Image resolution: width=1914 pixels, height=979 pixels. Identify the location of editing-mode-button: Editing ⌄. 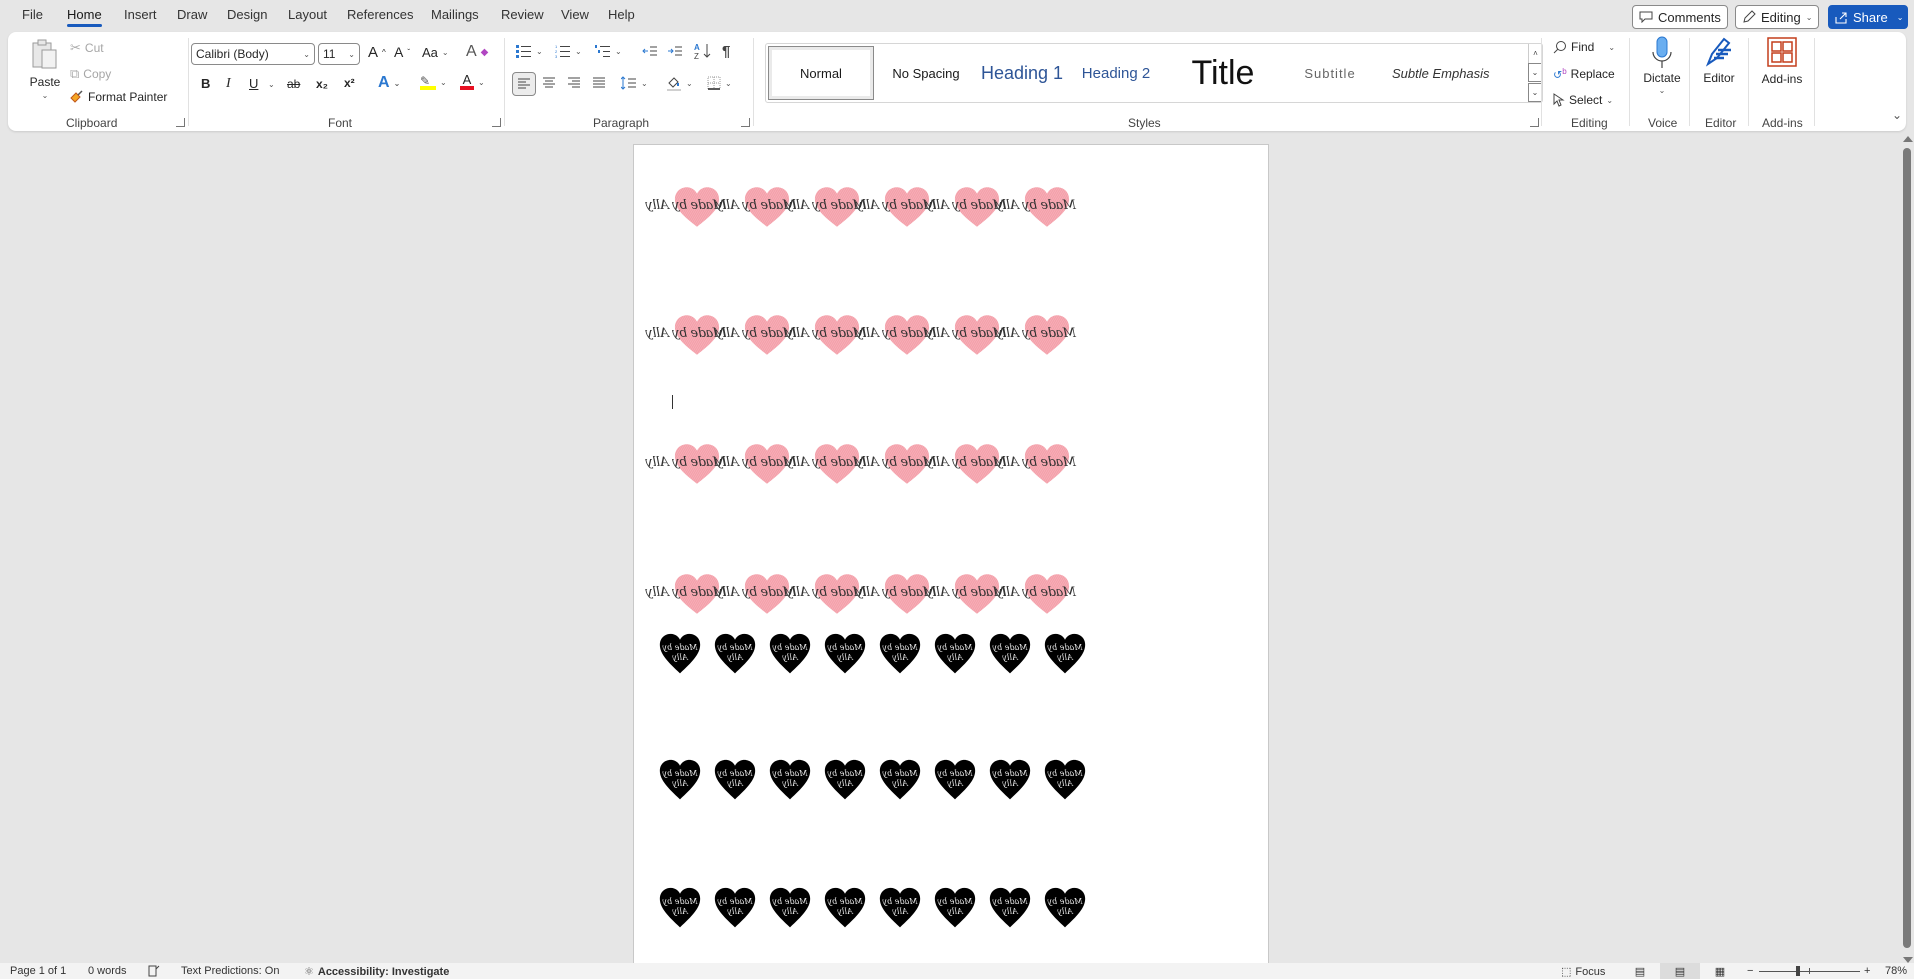
(1777, 17).